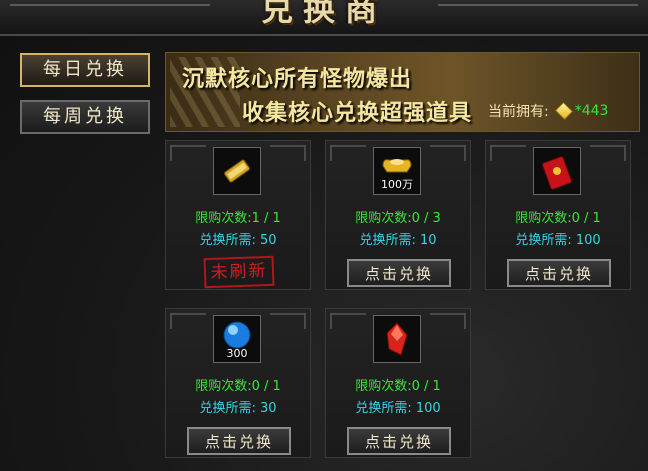  I want to click on owned-label: 当前拥有:, so click(518, 112).